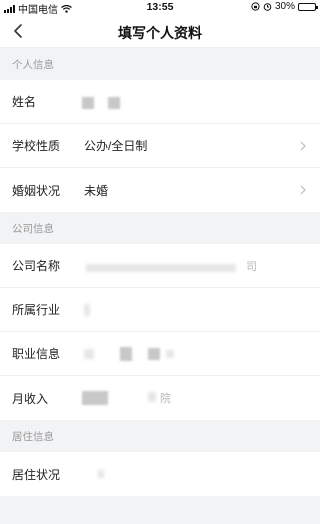 The width and height of the screenshot is (320, 524). What do you see at coordinates (33, 436) in the screenshot?
I see `section-header-residence: 居住信息` at bounding box center [33, 436].